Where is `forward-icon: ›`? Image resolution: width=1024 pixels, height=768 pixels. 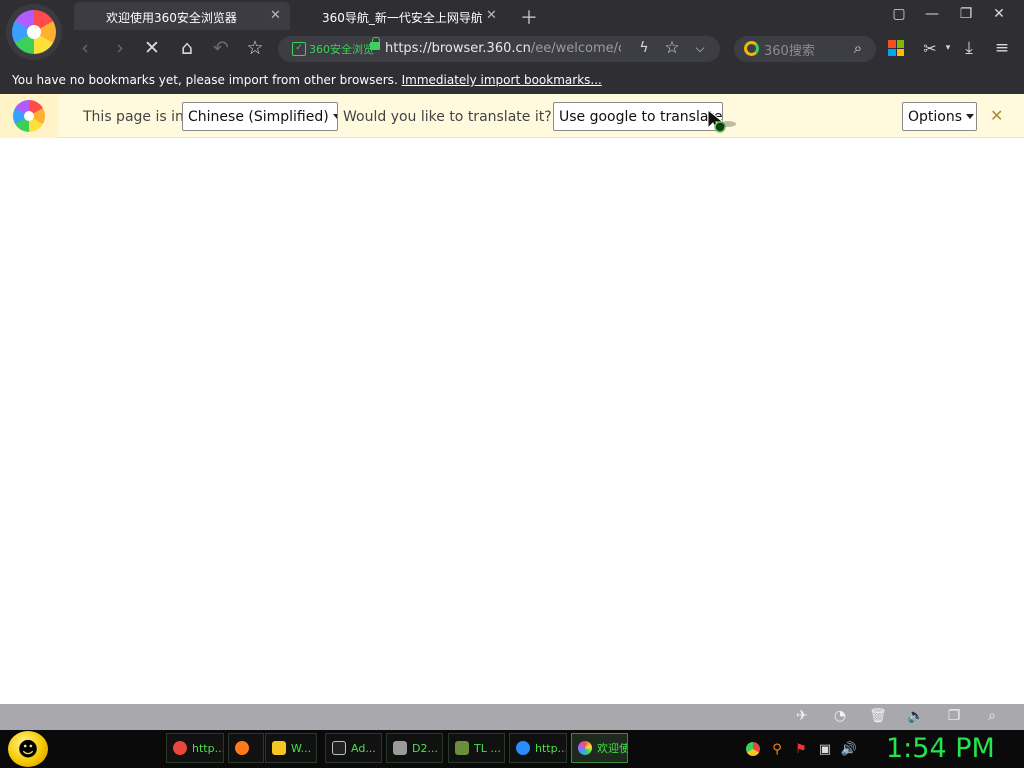
forward-icon: › is located at coordinates (120, 48).